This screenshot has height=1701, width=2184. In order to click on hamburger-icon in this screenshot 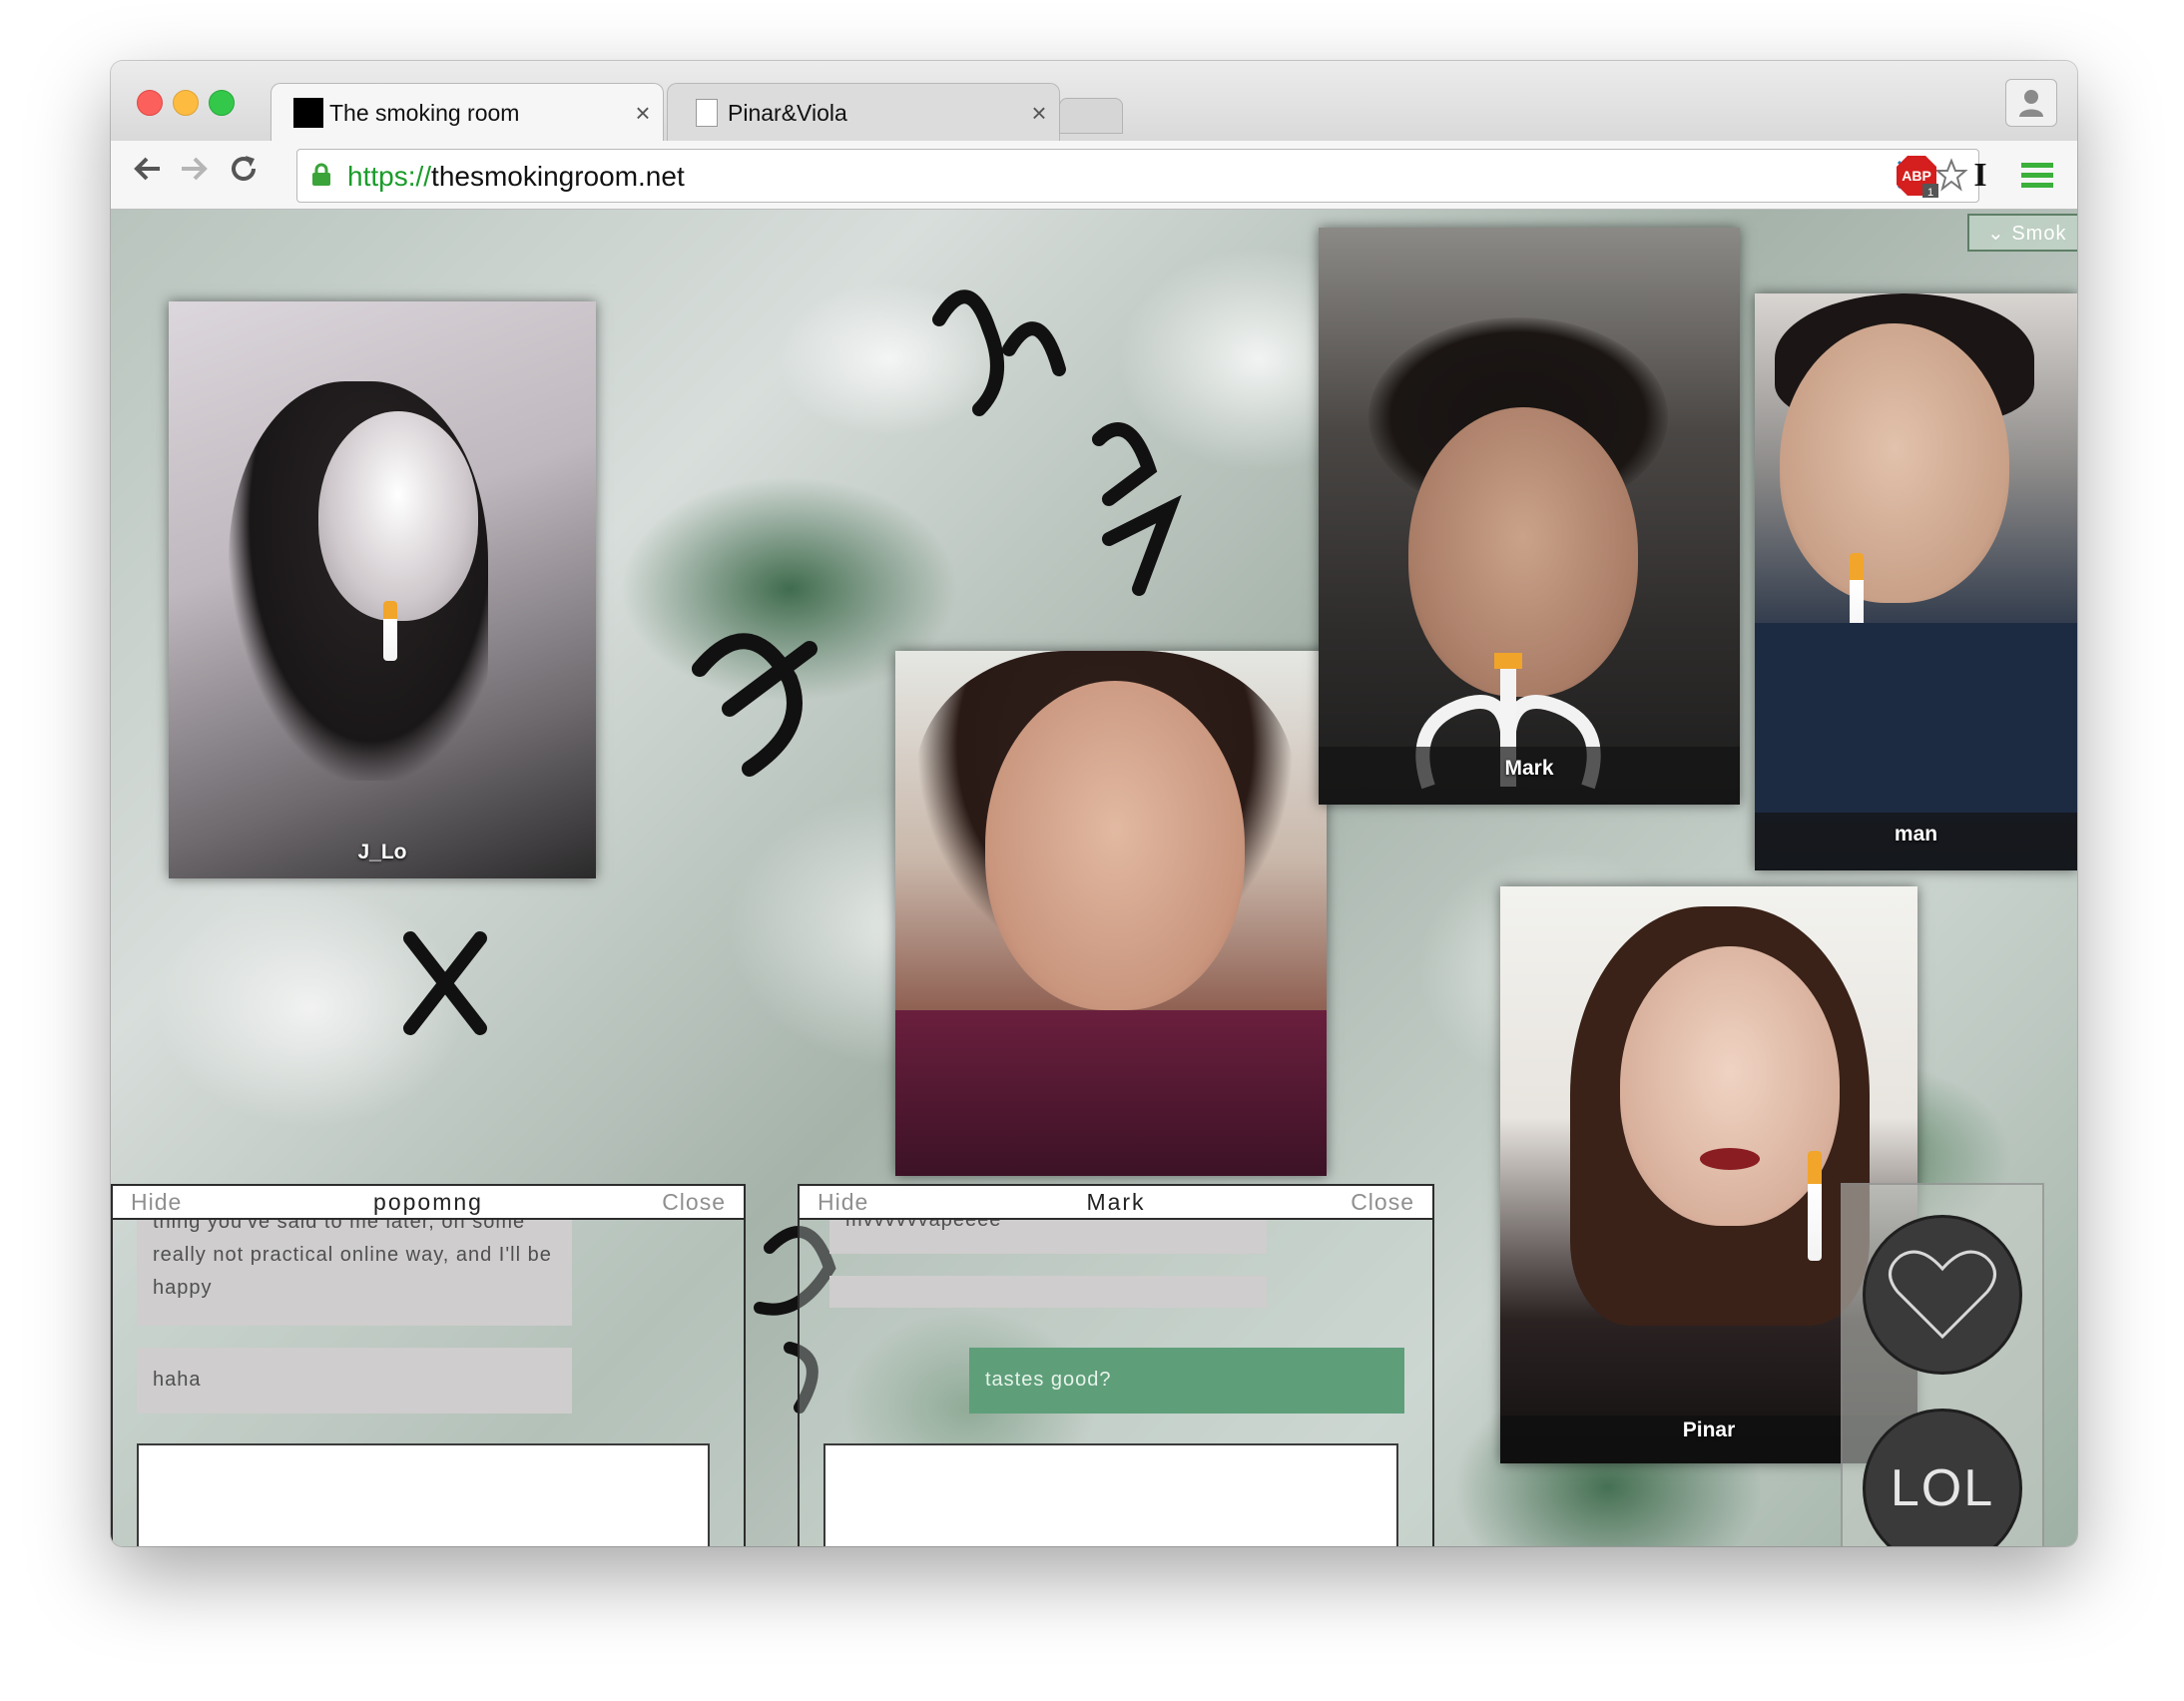, I will do `click(2037, 175)`.